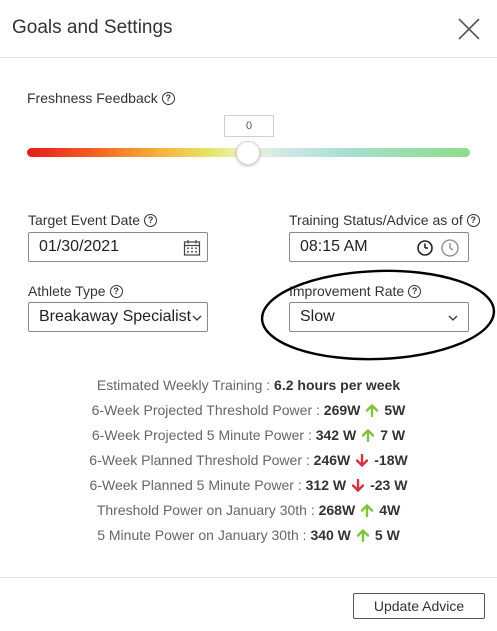  What do you see at coordinates (205, 510) in the screenshot?
I see `stat-label: Threshold Power on January 30th :` at bounding box center [205, 510].